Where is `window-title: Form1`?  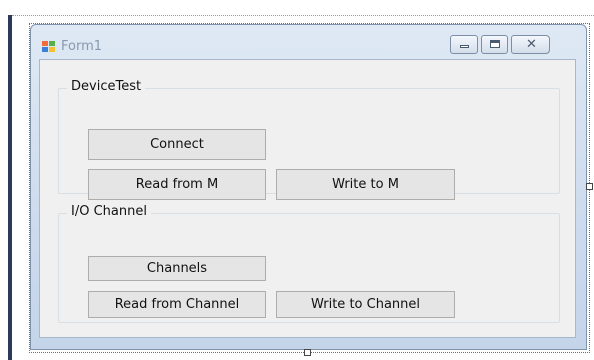
window-title: Form1 is located at coordinates (82, 46).